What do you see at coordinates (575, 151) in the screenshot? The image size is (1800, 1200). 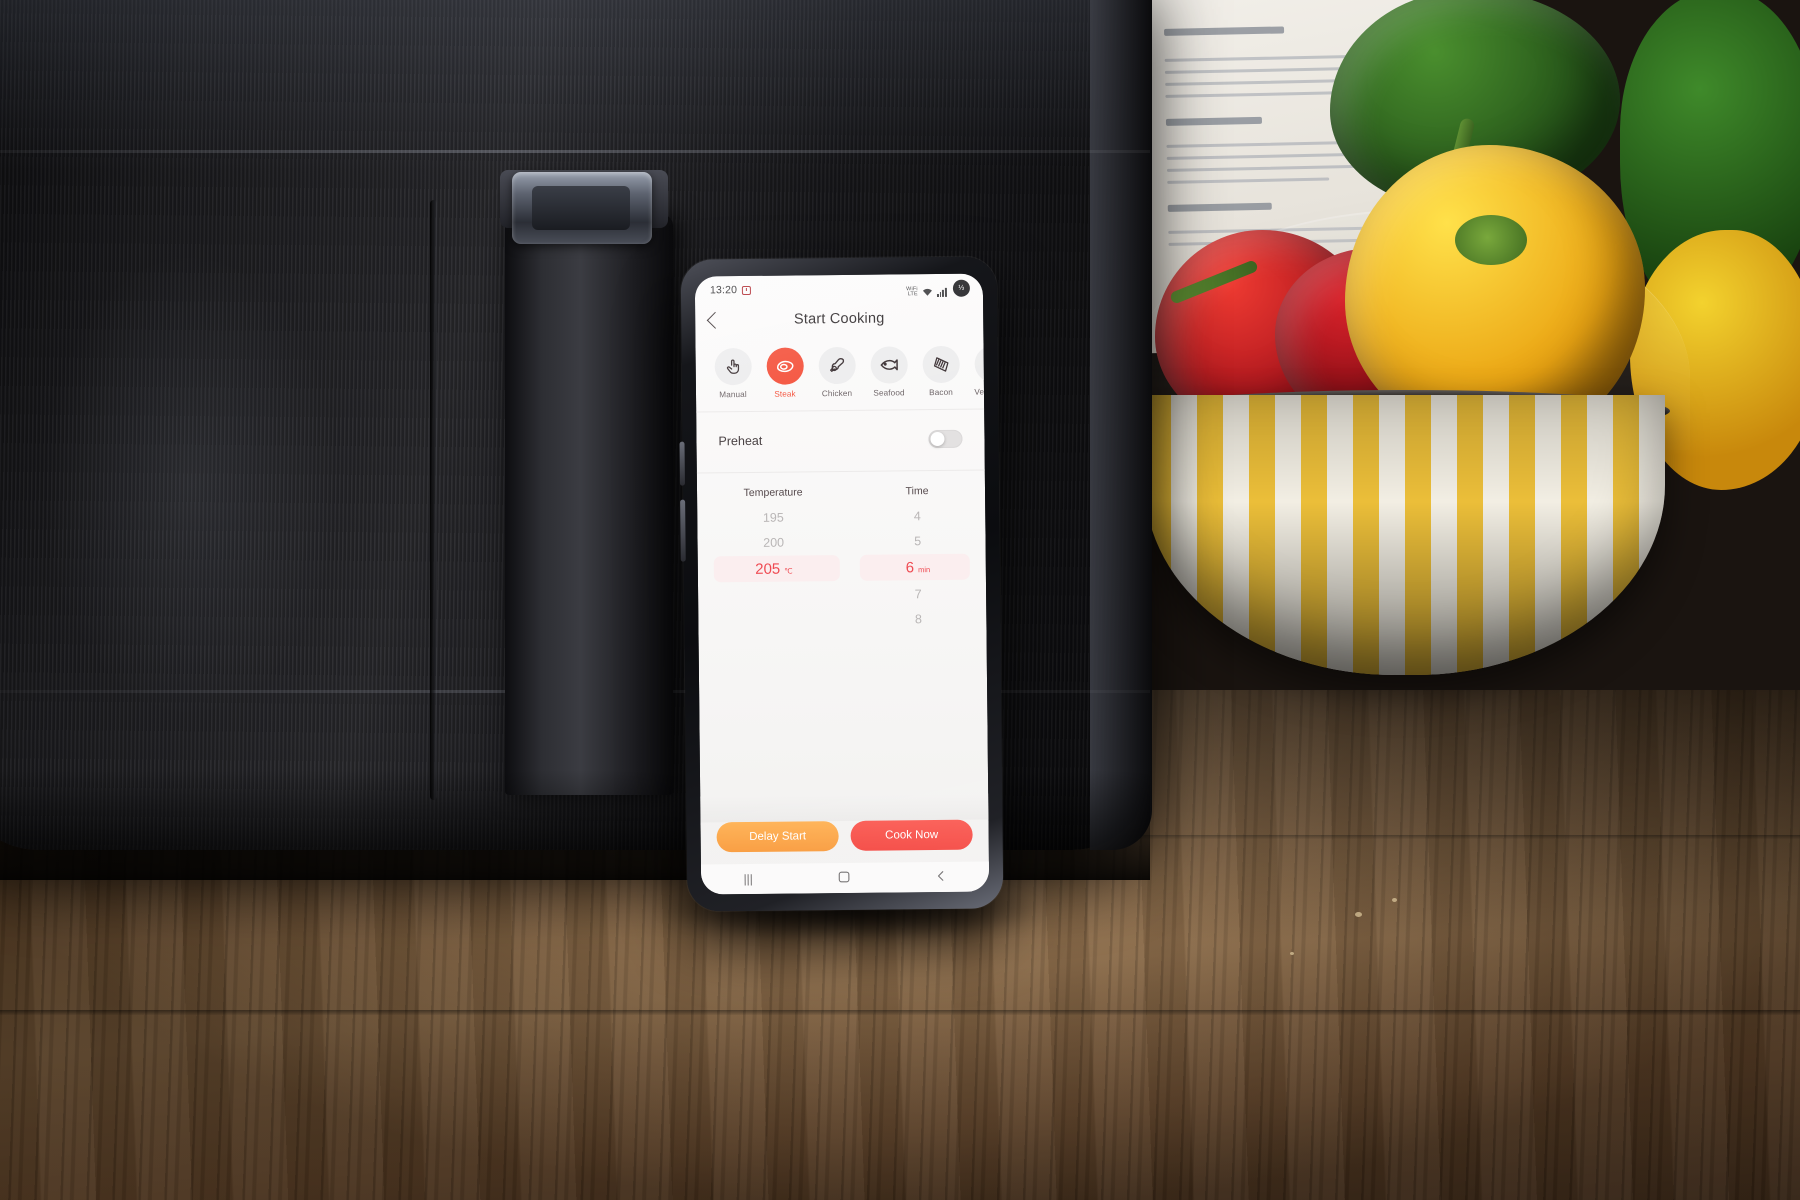 I see `air-fryer-drawer-seam` at bounding box center [575, 151].